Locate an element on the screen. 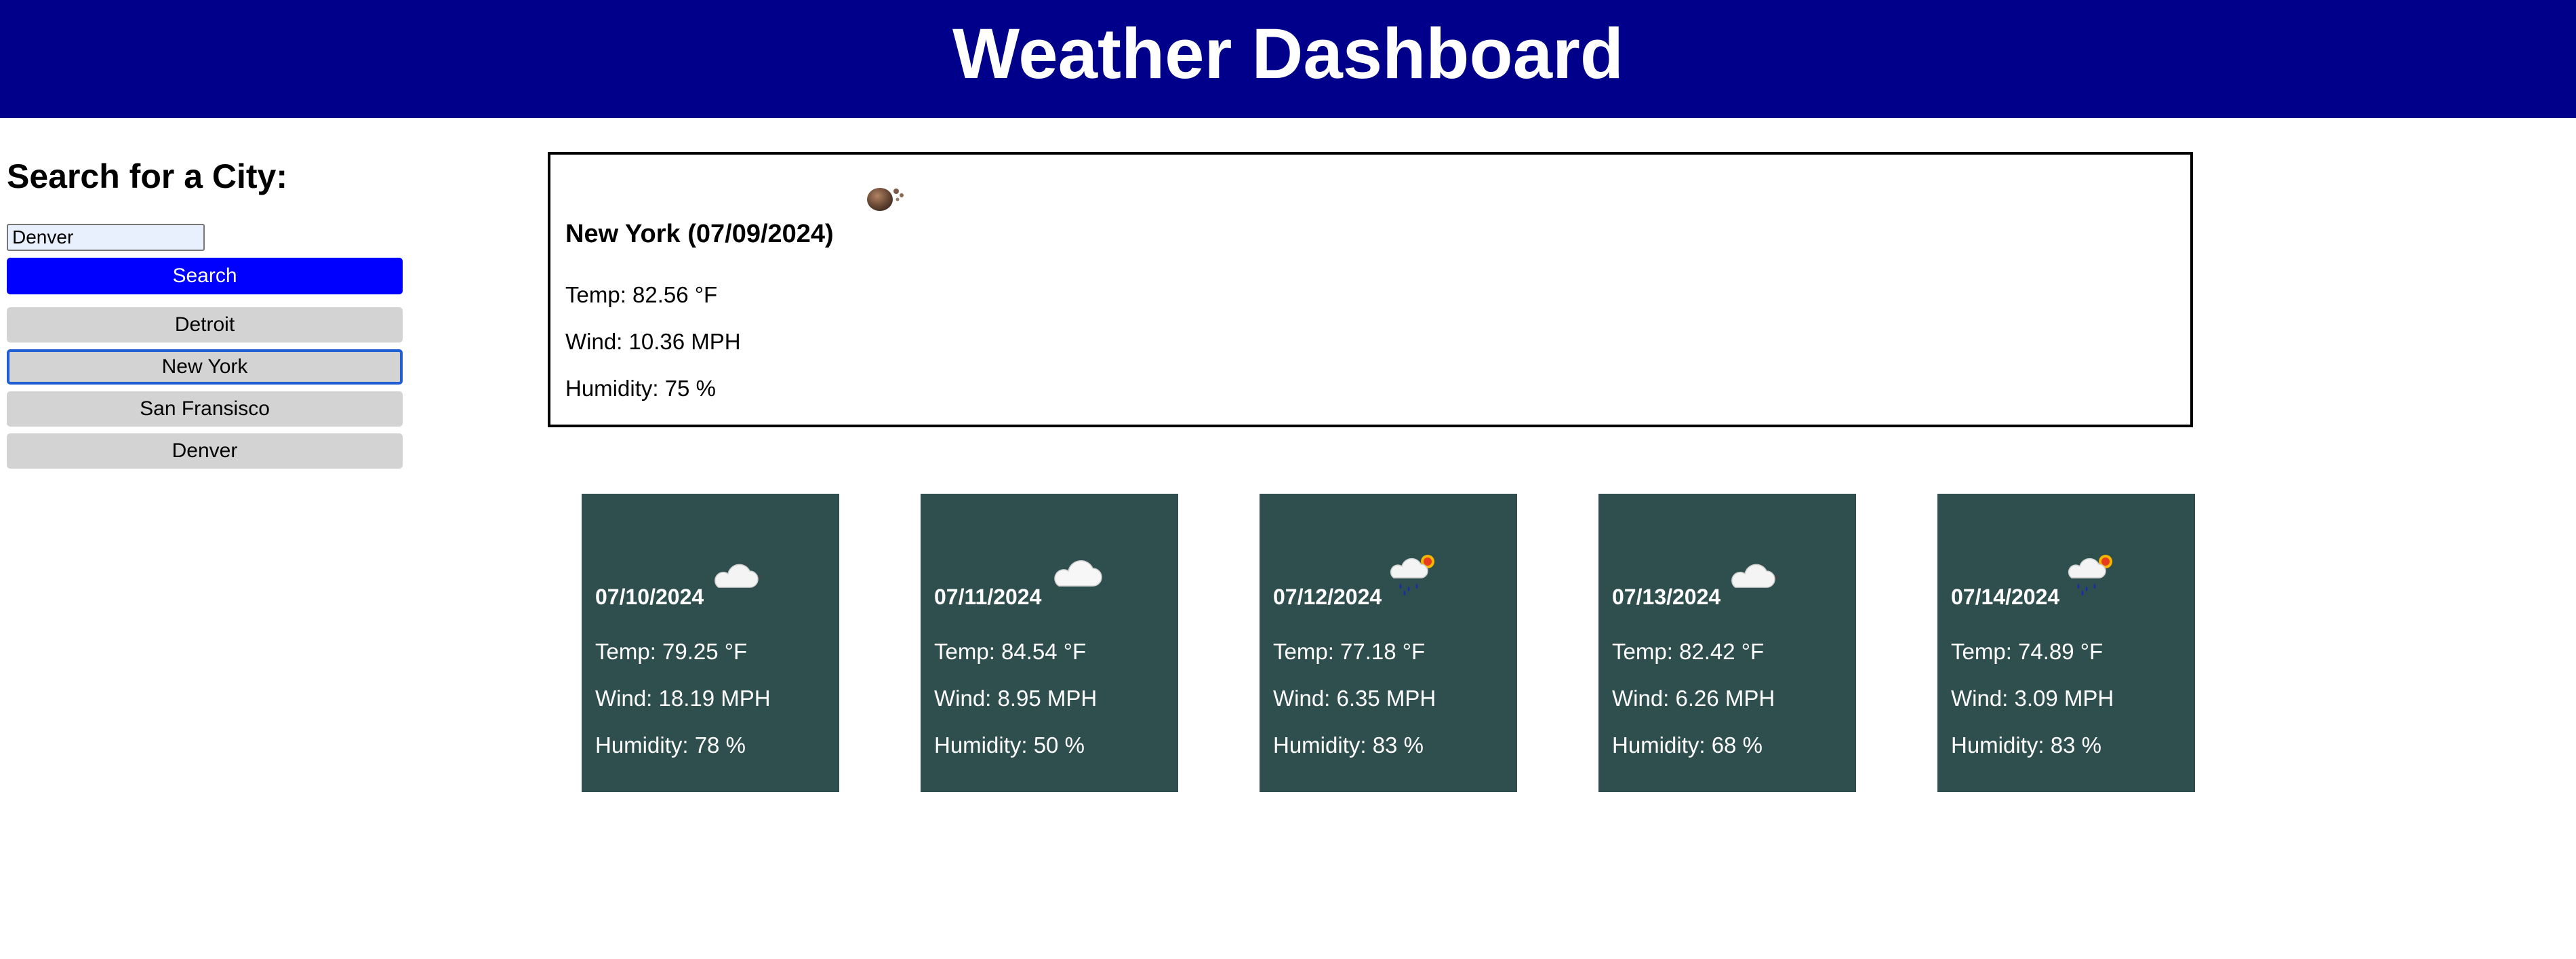 This screenshot has height=959, width=2576. history-item-new-york: New York is located at coordinates (205, 367).